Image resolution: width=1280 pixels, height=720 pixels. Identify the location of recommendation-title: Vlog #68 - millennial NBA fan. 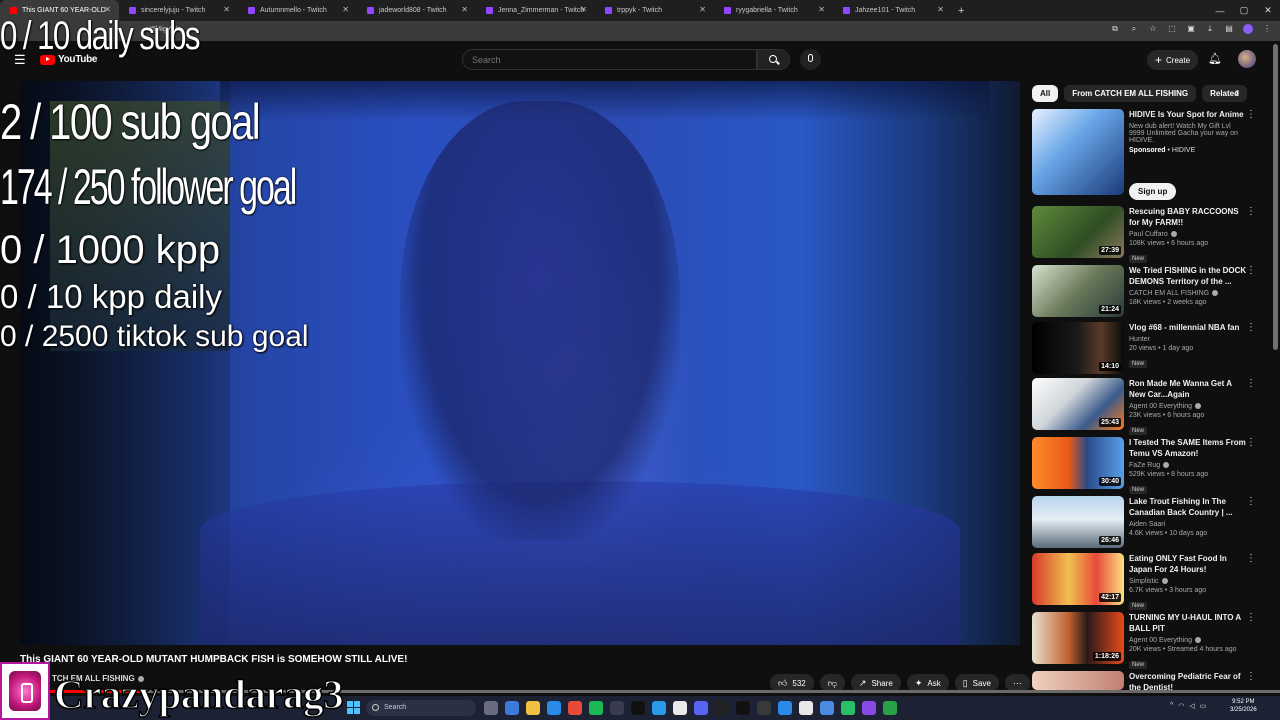
(1188, 327).